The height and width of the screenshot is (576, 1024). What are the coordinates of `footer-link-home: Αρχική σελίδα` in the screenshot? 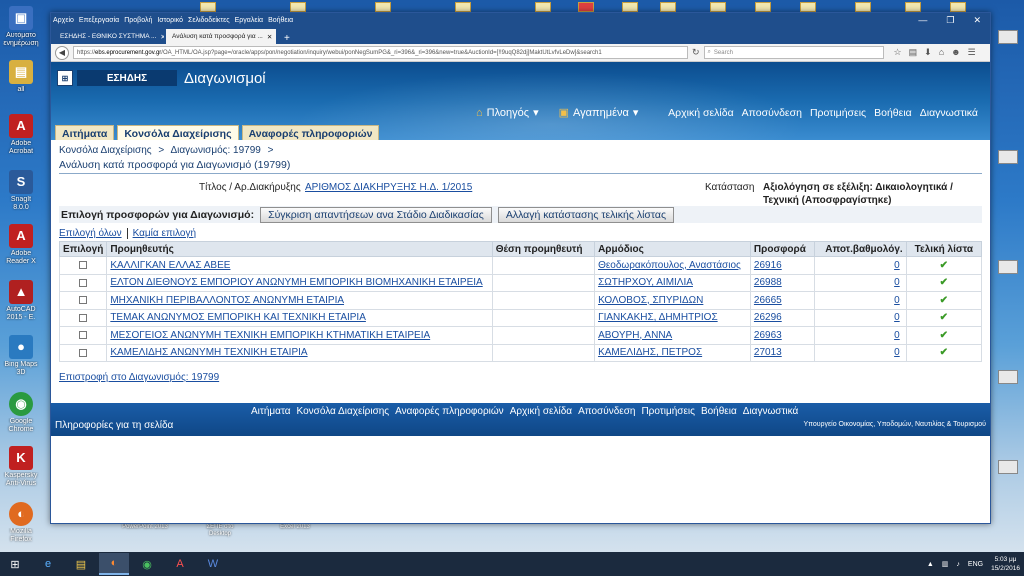 It's located at (541, 411).